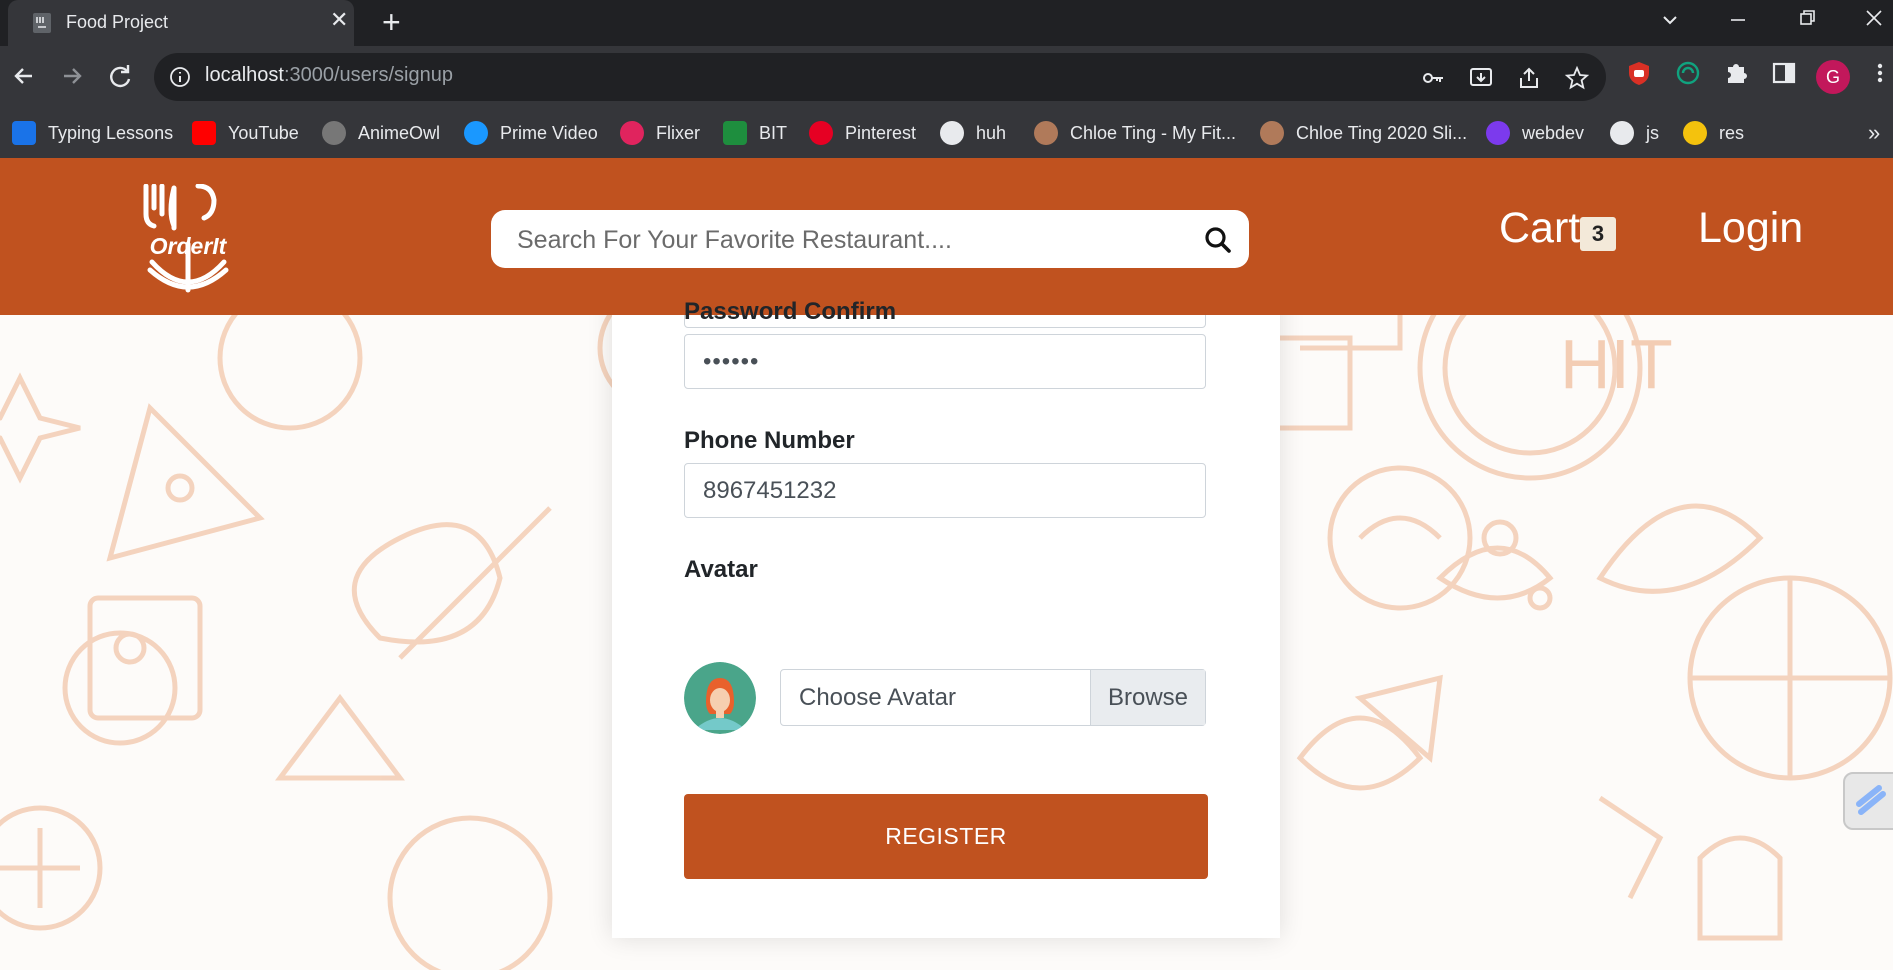 The width and height of the screenshot is (1893, 970). Describe the element at coordinates (72, 76) in the screenshot. I see `forward-icon` at that location.